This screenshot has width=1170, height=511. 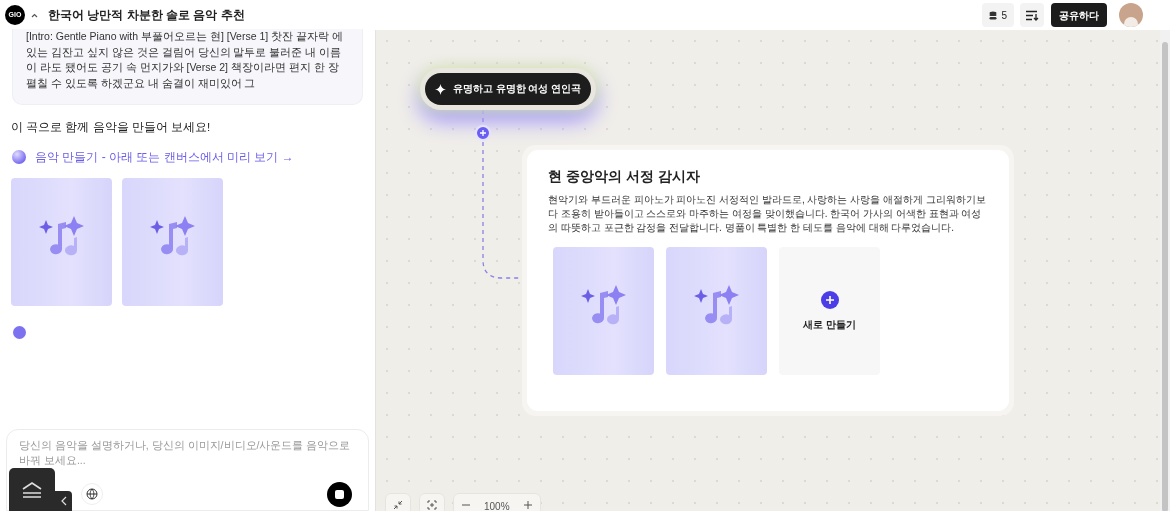 I want to click on credits-button: 5, so click(x=998, y=15).